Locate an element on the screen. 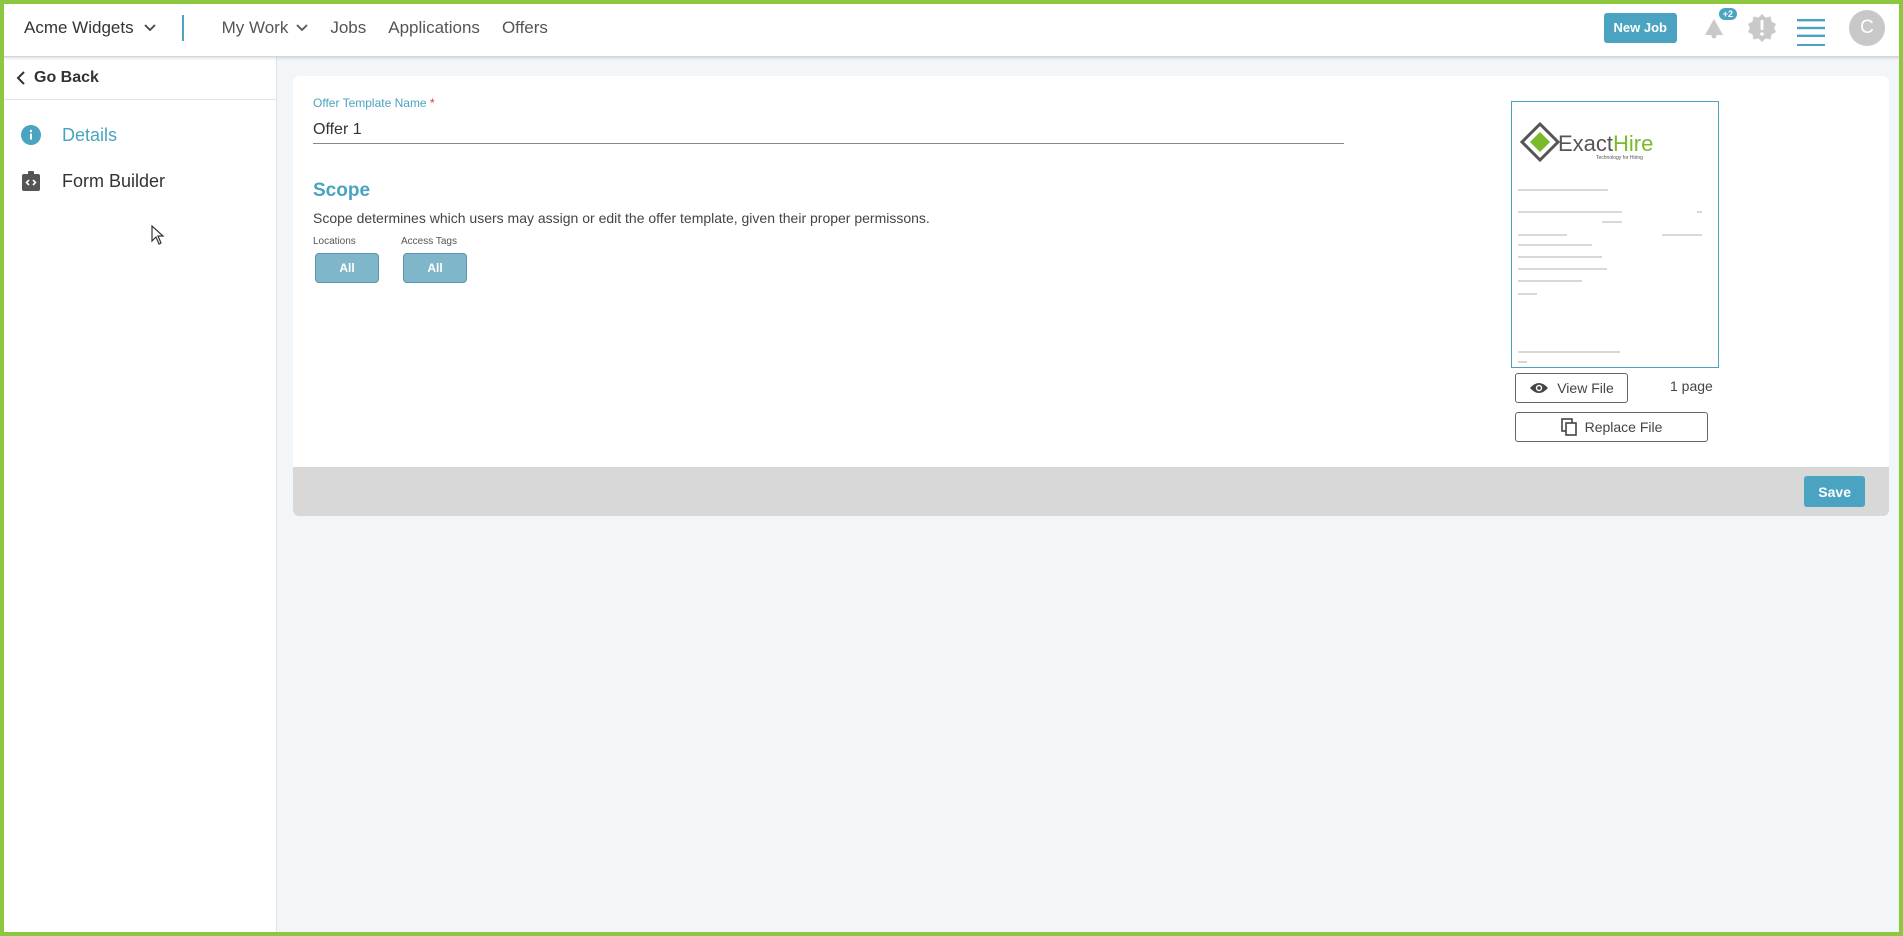  alerts-button is located at coordinates (1762, 28).